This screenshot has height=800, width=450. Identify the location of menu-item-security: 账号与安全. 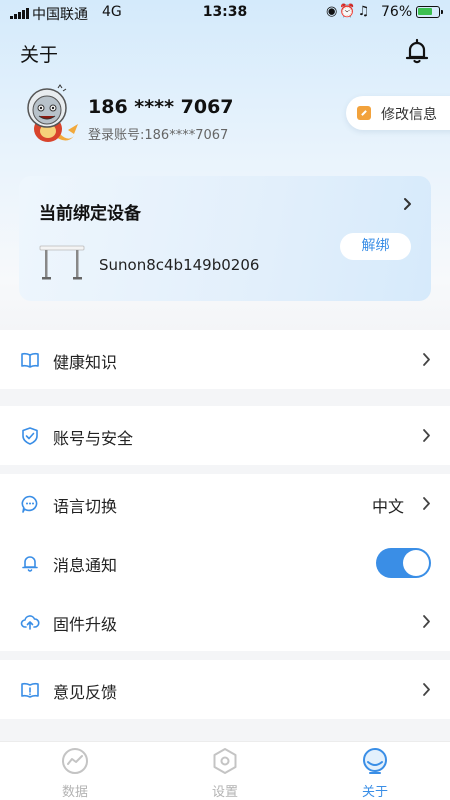
(225, 435).